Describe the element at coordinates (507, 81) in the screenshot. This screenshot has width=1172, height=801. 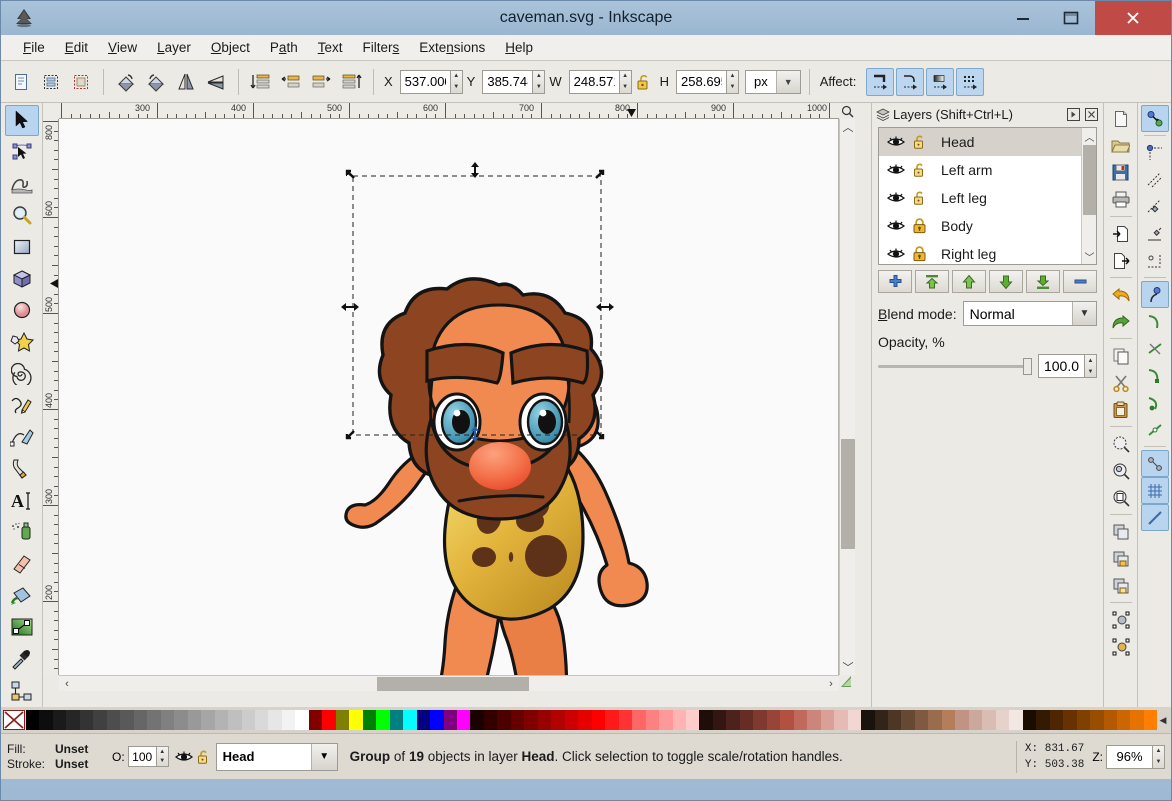
I see `y-input` at that location.